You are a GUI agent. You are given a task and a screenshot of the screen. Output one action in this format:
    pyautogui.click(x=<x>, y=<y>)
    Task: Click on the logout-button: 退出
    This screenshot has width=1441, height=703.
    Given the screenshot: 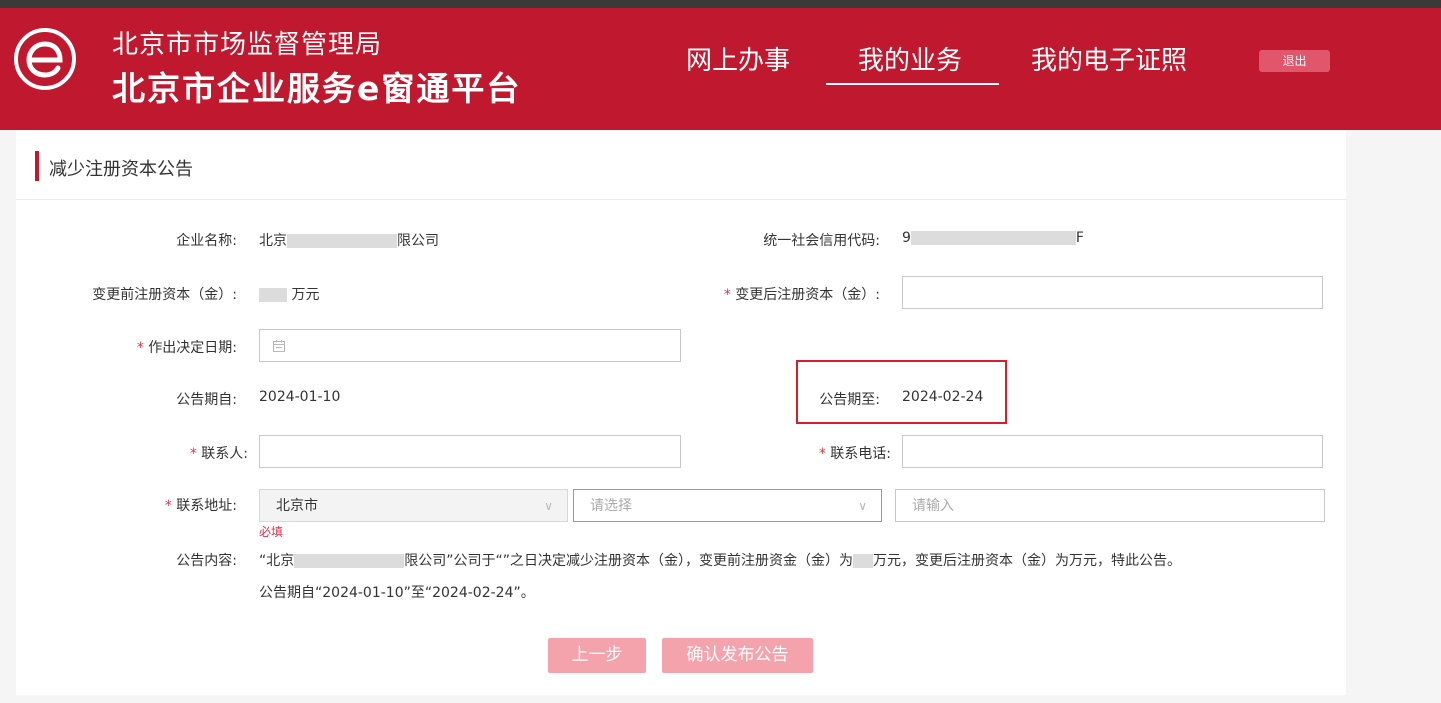 What is the action you would take?
    pyautogui.click(x=1294, y=61)
    